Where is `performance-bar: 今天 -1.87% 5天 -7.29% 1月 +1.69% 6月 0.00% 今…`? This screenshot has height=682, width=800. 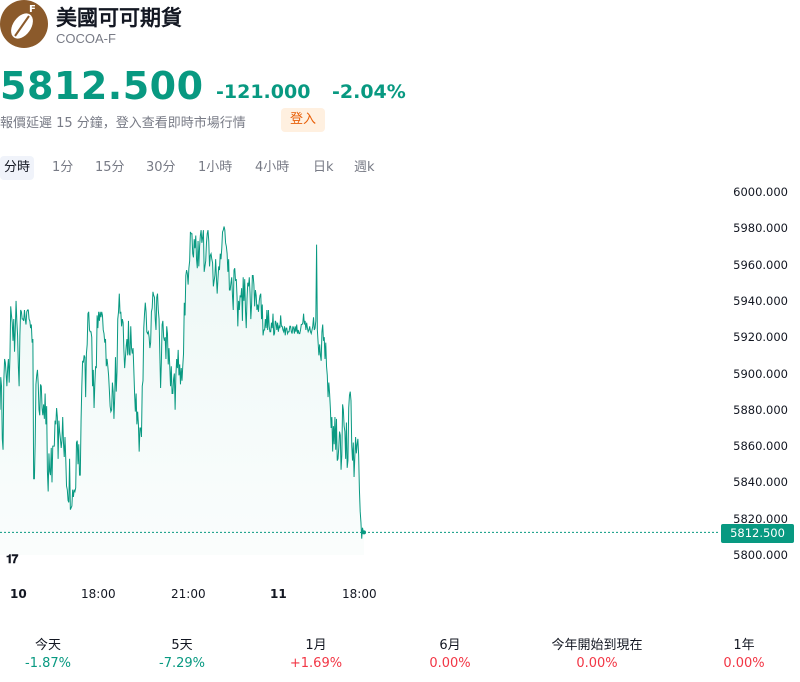
performance-bar: 今天 -1.87% 5天 -7.29% 1月 +1.69% 6月 0.00% 今… is located at coordinates (400, 654).